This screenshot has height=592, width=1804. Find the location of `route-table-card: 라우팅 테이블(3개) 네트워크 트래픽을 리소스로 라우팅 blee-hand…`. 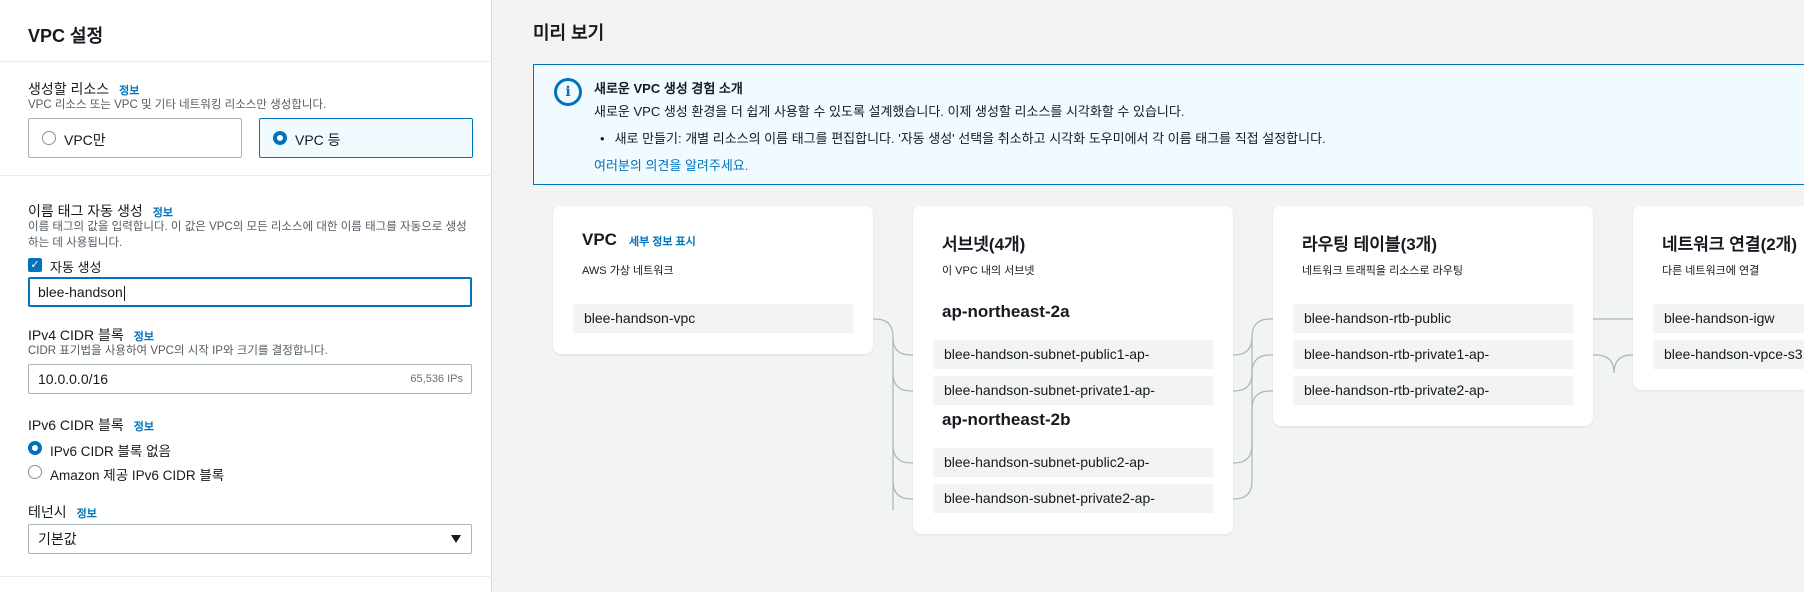

route-table-card: 라우팅 테이블(3개) 네트워크 트래픽을 리소스로 라우팅 blee-hand… is located at coordinates (1433, 316).